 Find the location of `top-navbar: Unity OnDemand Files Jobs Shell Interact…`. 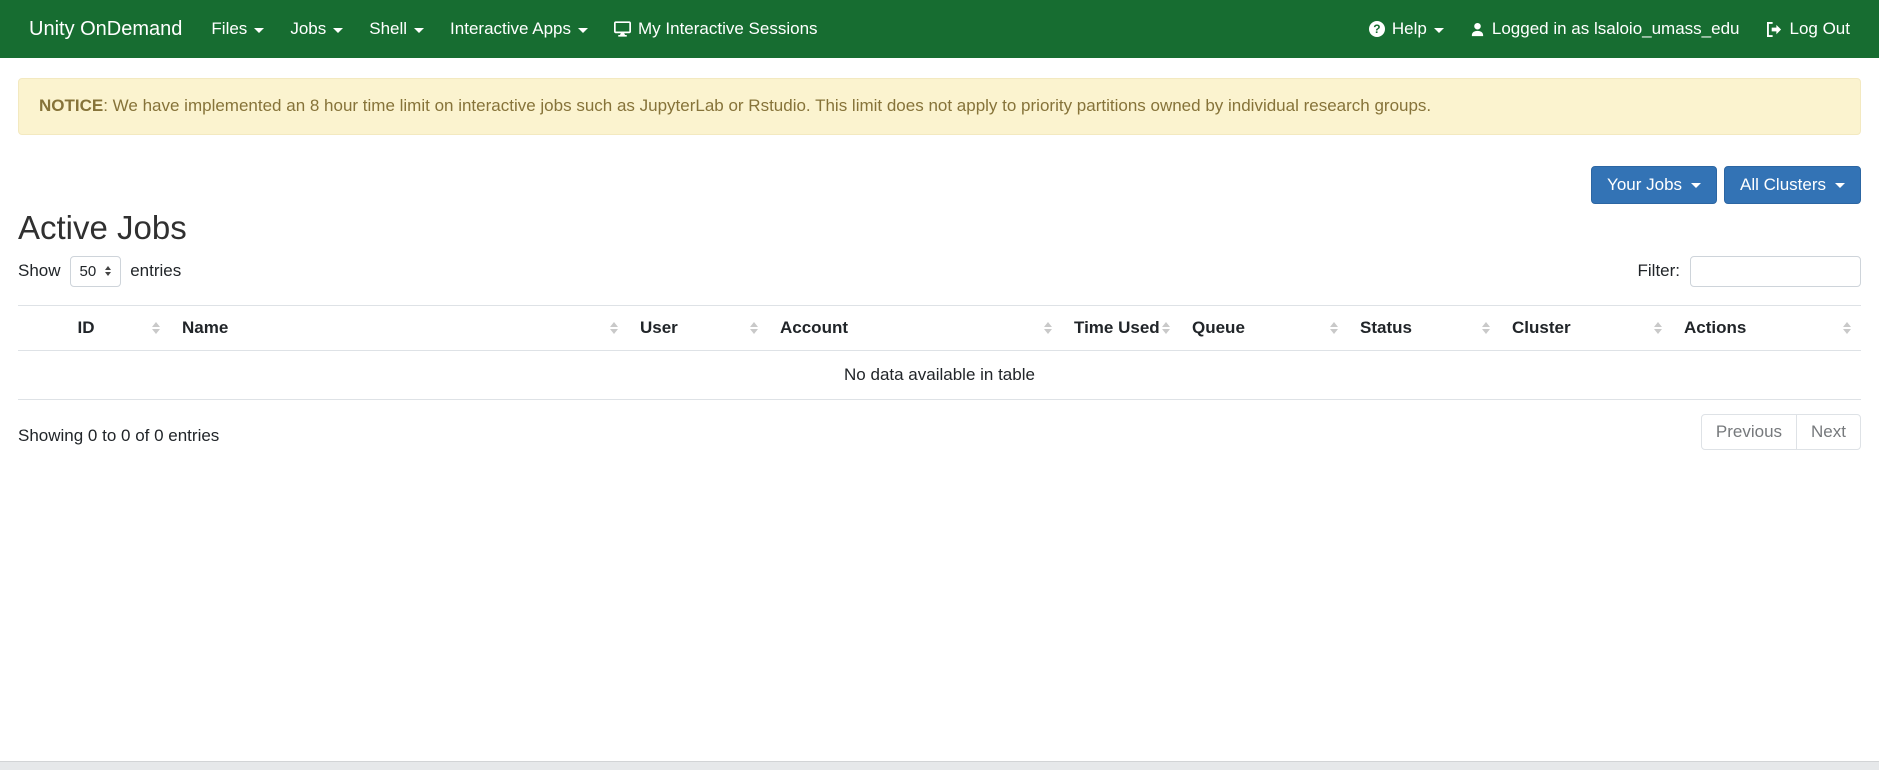

top-navbar: Unity OnDemand Files Jobs Shell Interact… is located at coordinates (939, 29).